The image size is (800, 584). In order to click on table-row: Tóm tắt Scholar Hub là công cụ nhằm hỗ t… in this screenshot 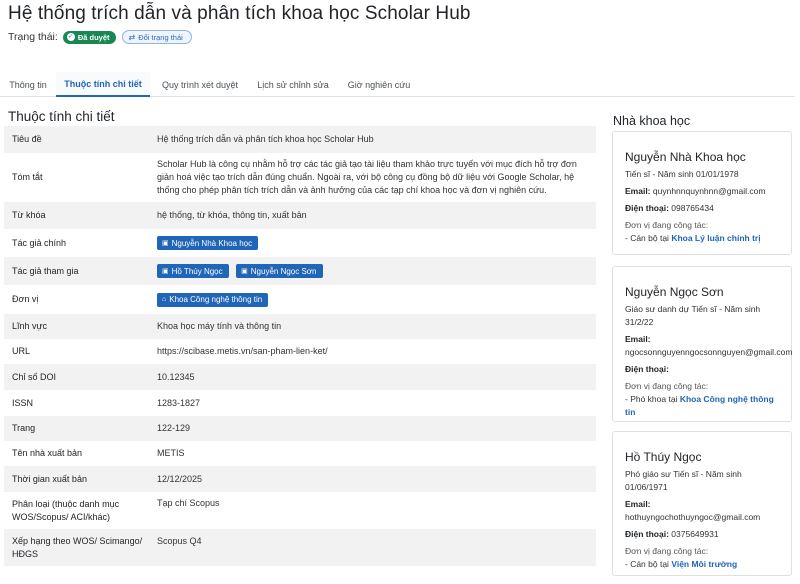, I will do `click(300, 177)`.